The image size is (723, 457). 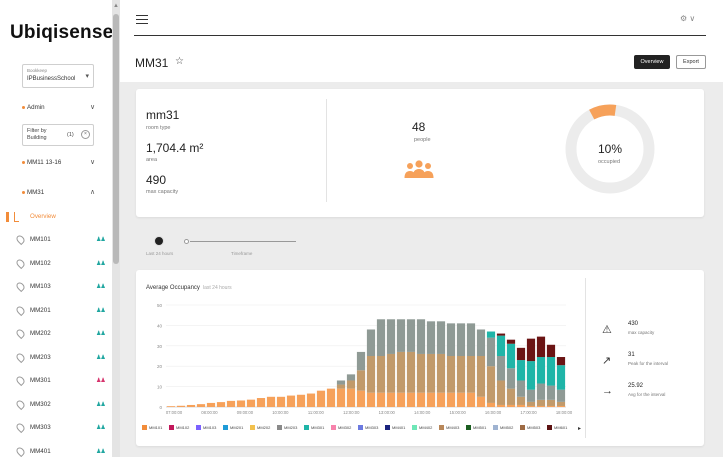 I want to click on legend-item: MM102, so click(x=179, y=430).